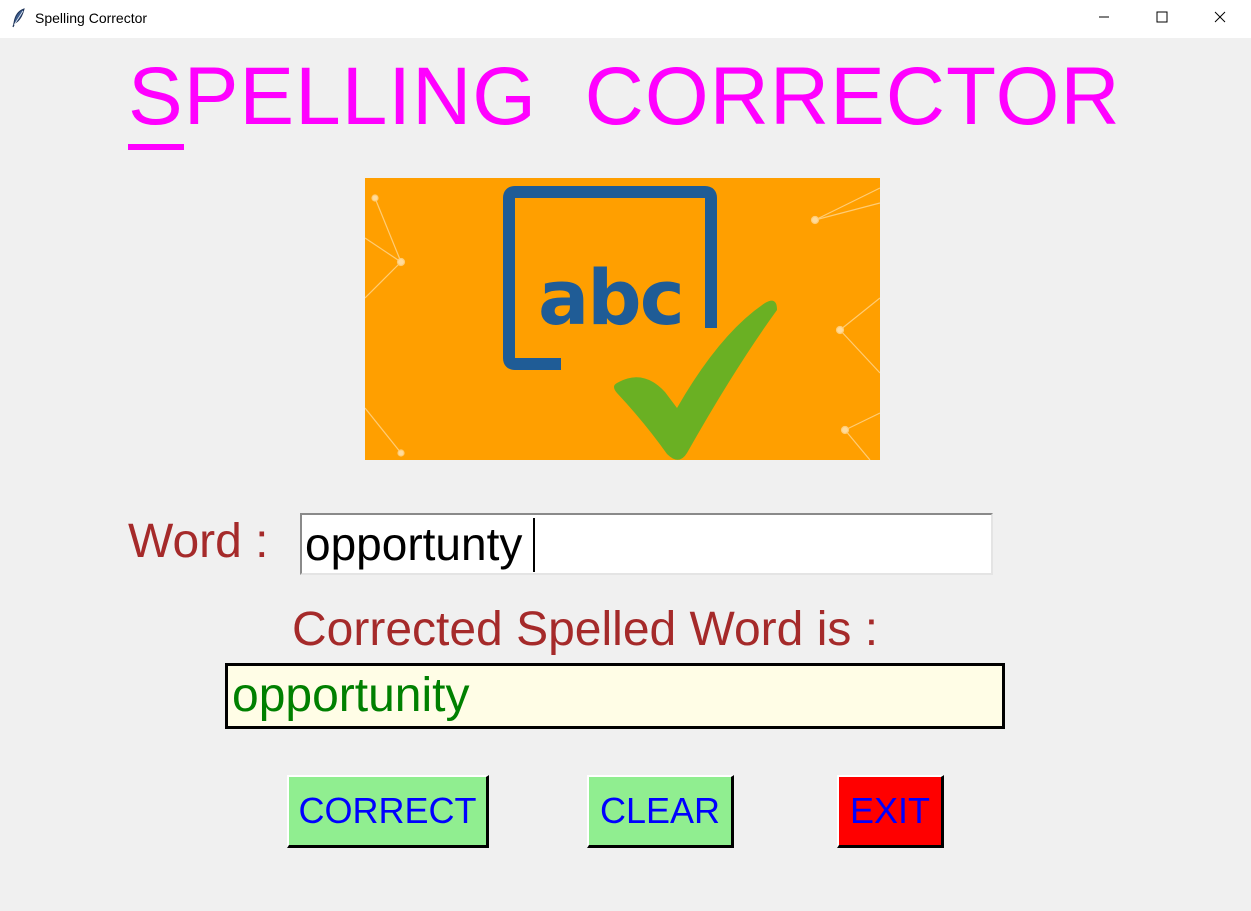 The image size is (1251, 911). I want to click on clear-button: CLEAR, so click(660, 811).